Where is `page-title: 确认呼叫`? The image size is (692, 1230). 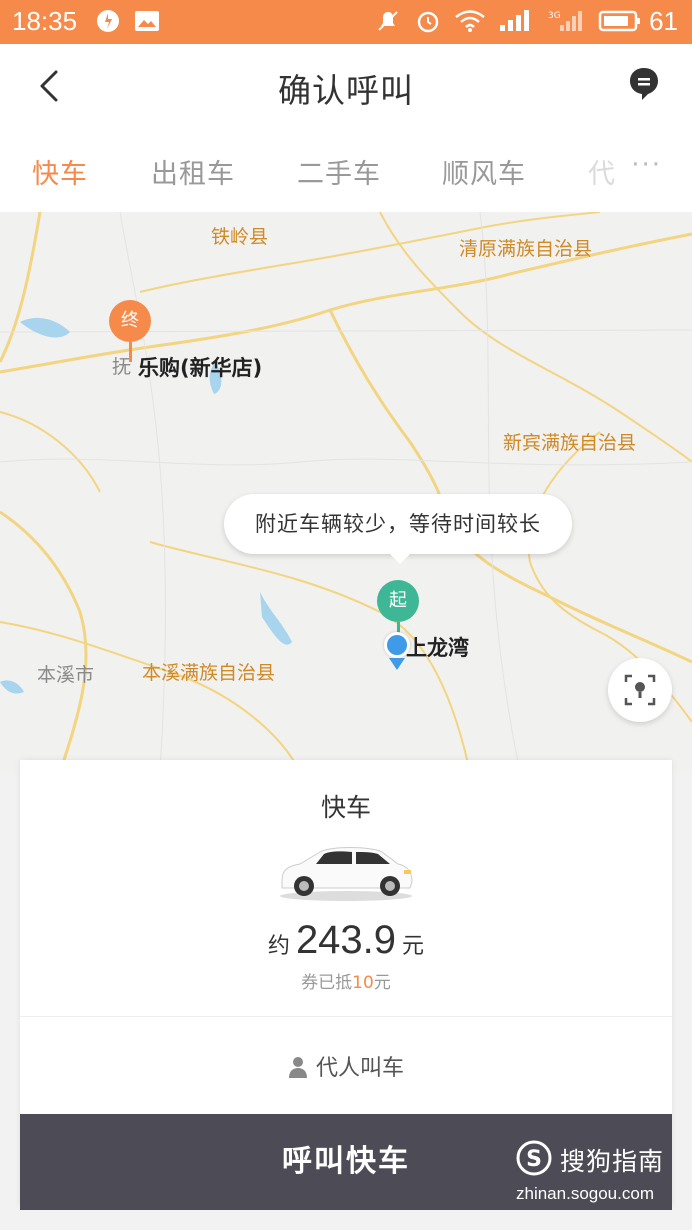 page-title: 确认呼叫 is located at coordinates (346, 90).